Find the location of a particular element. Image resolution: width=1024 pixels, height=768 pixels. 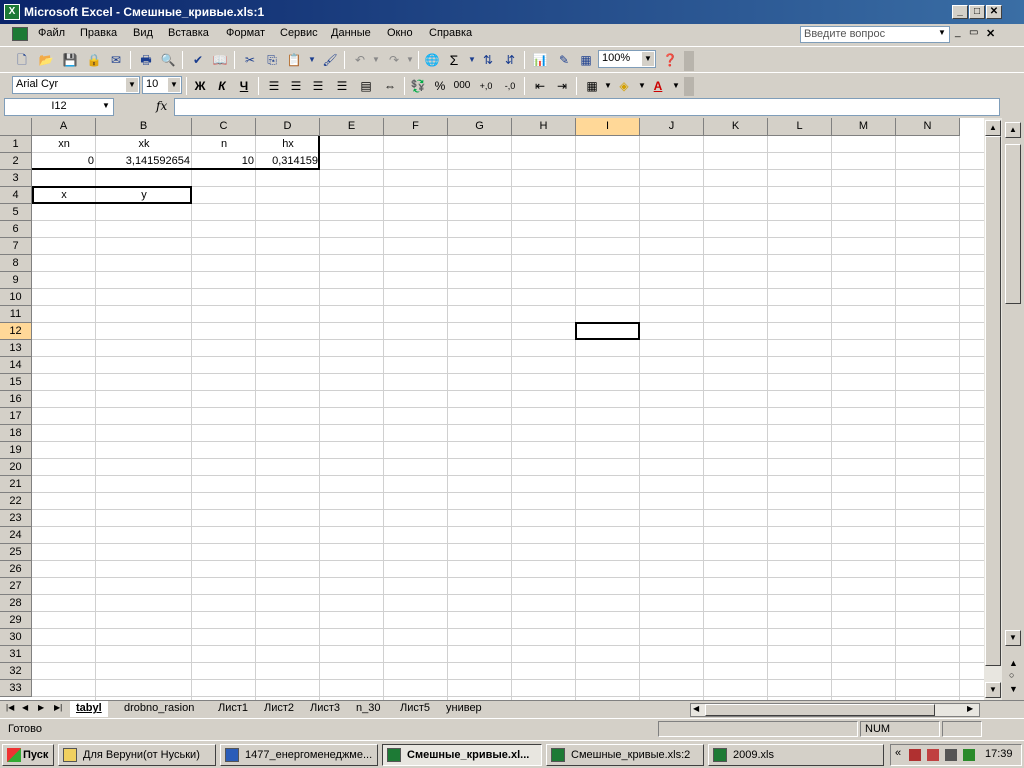

redo-dropdown-icon: ▼ is located at coordinates (410, 60).